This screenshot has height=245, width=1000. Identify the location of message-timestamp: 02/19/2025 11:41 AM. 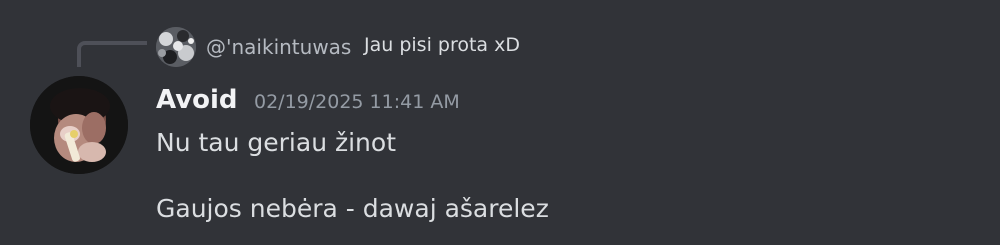
(357, 102).